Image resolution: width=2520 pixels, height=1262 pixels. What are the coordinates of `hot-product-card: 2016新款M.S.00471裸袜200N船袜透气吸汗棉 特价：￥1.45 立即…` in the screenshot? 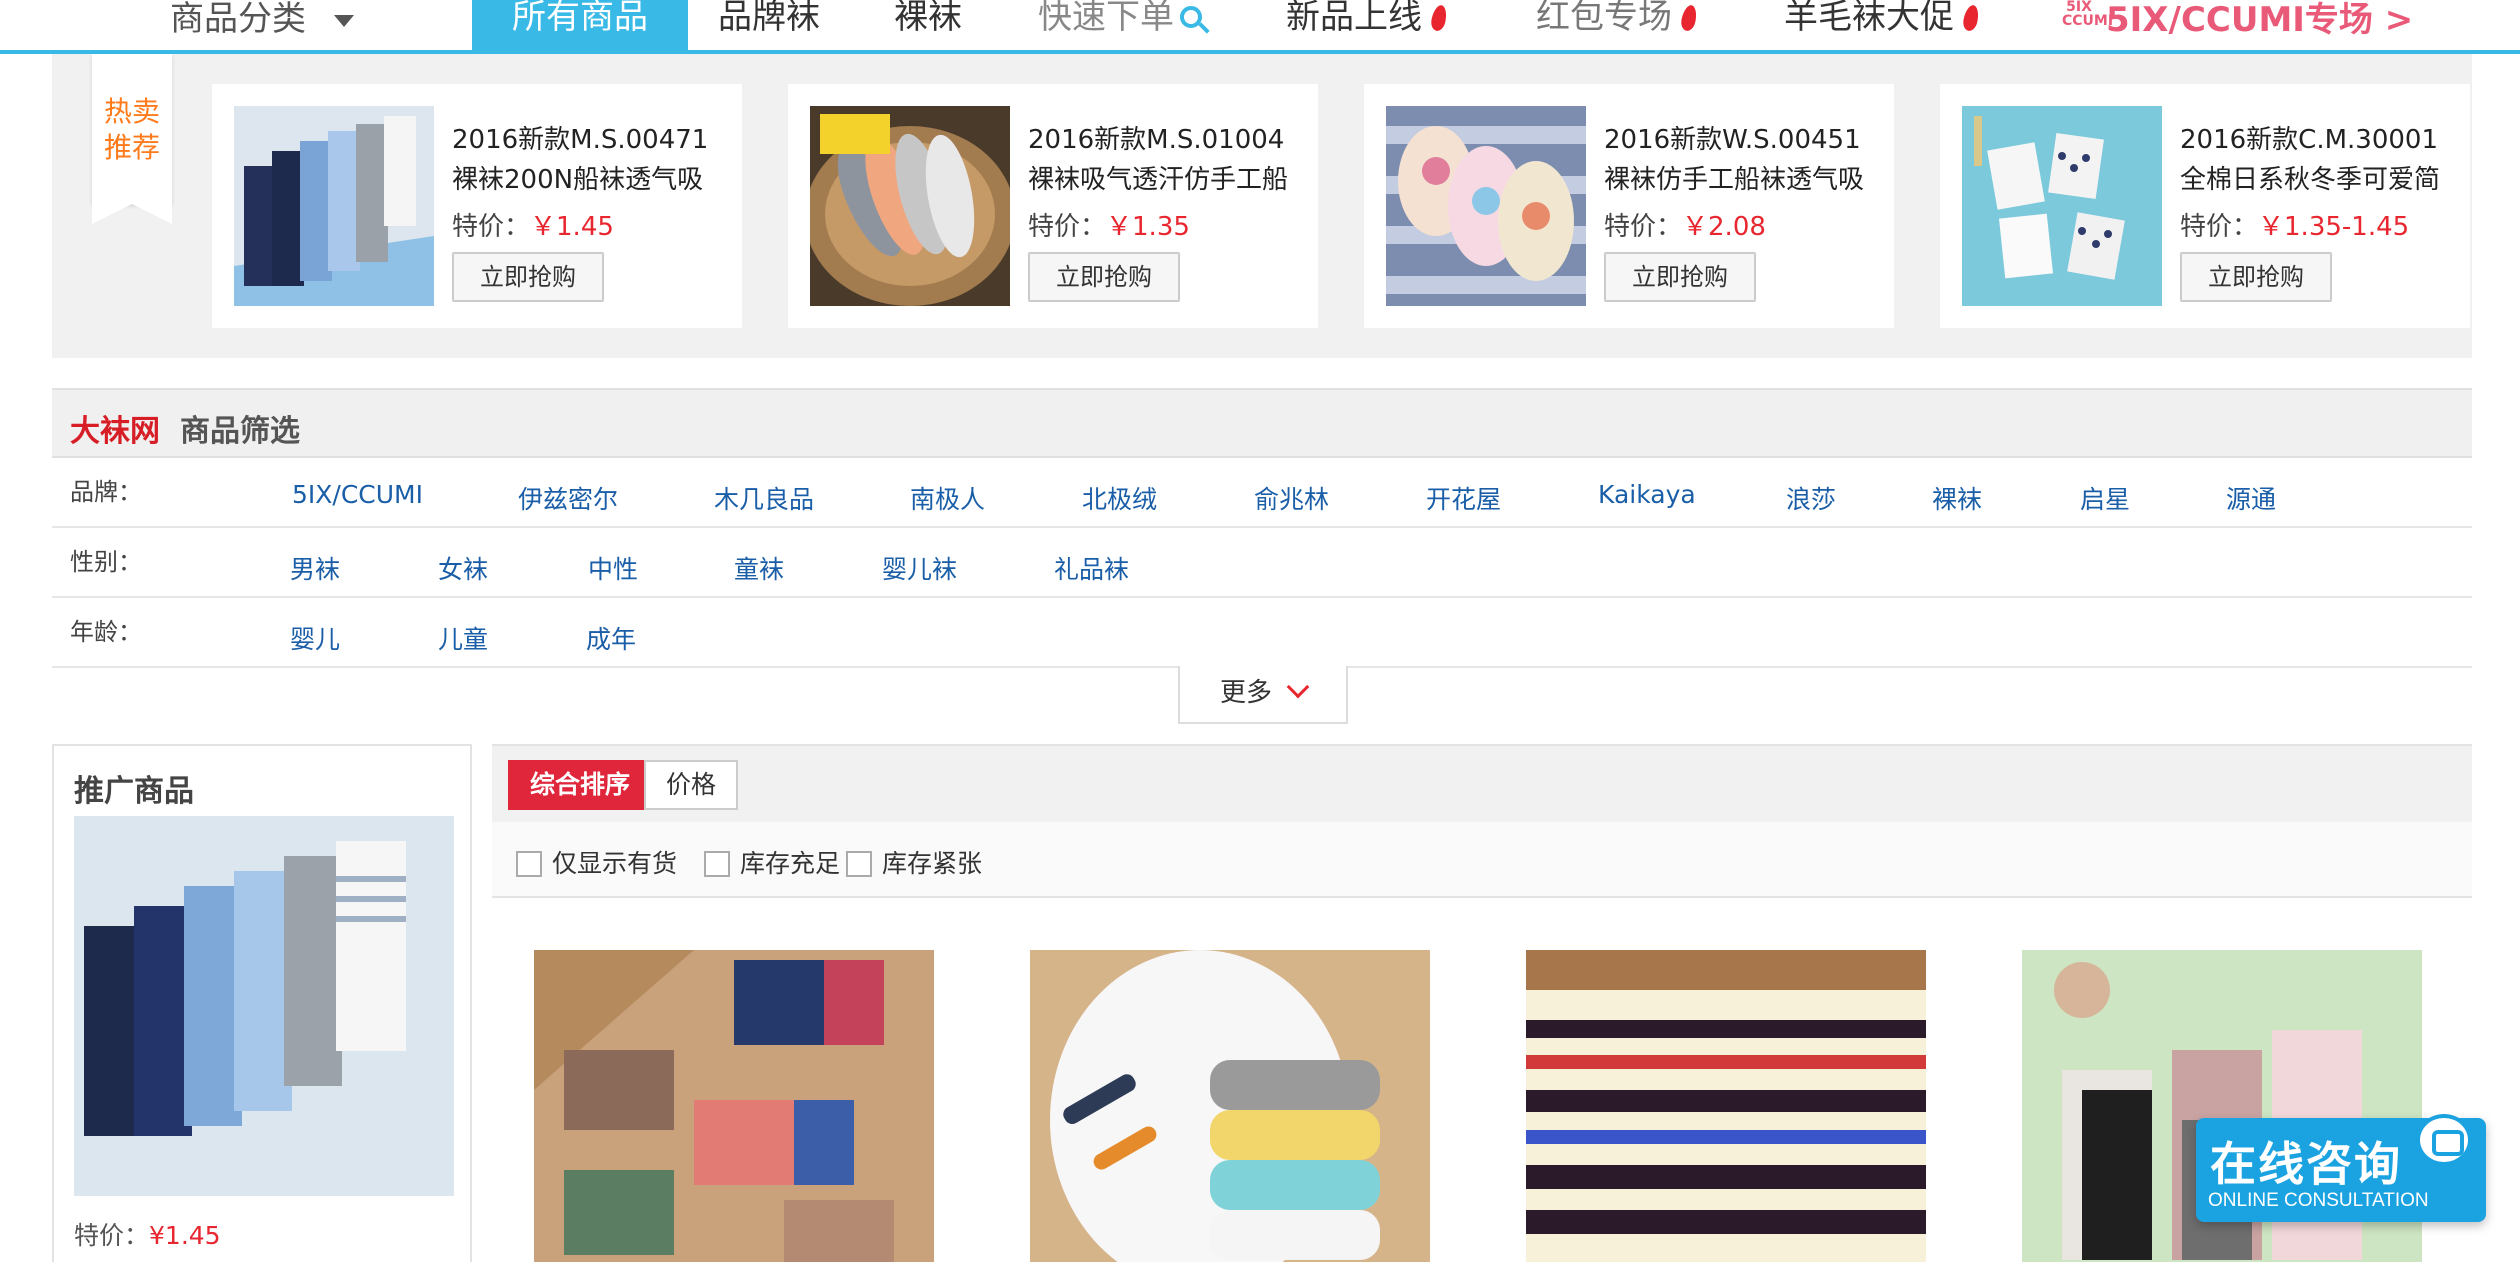 It's located at (477, 206).